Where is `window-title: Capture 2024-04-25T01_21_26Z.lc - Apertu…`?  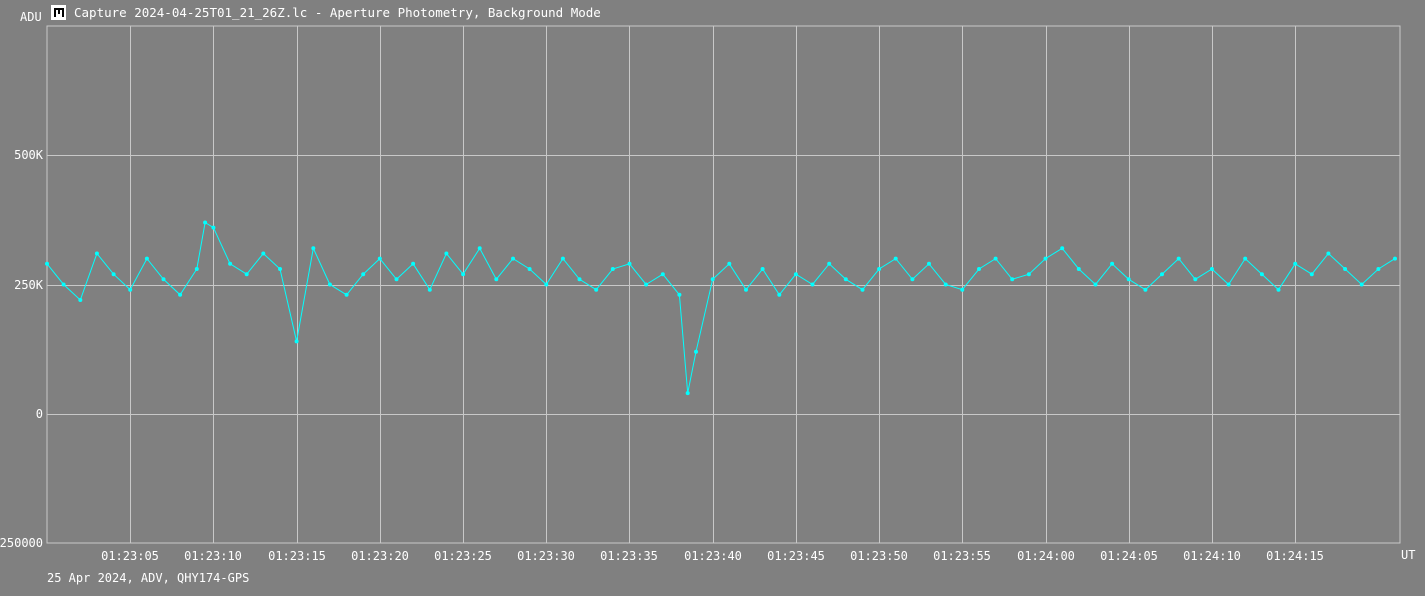
window-title: Capture 2024-04-25T01_21_26Z.lc - Apertu… is located at coordinates (337, 12).